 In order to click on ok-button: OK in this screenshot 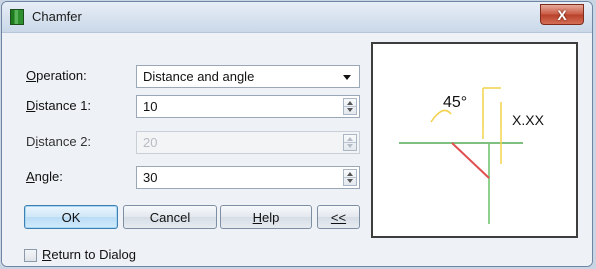, I will do `click(71, 217)`.